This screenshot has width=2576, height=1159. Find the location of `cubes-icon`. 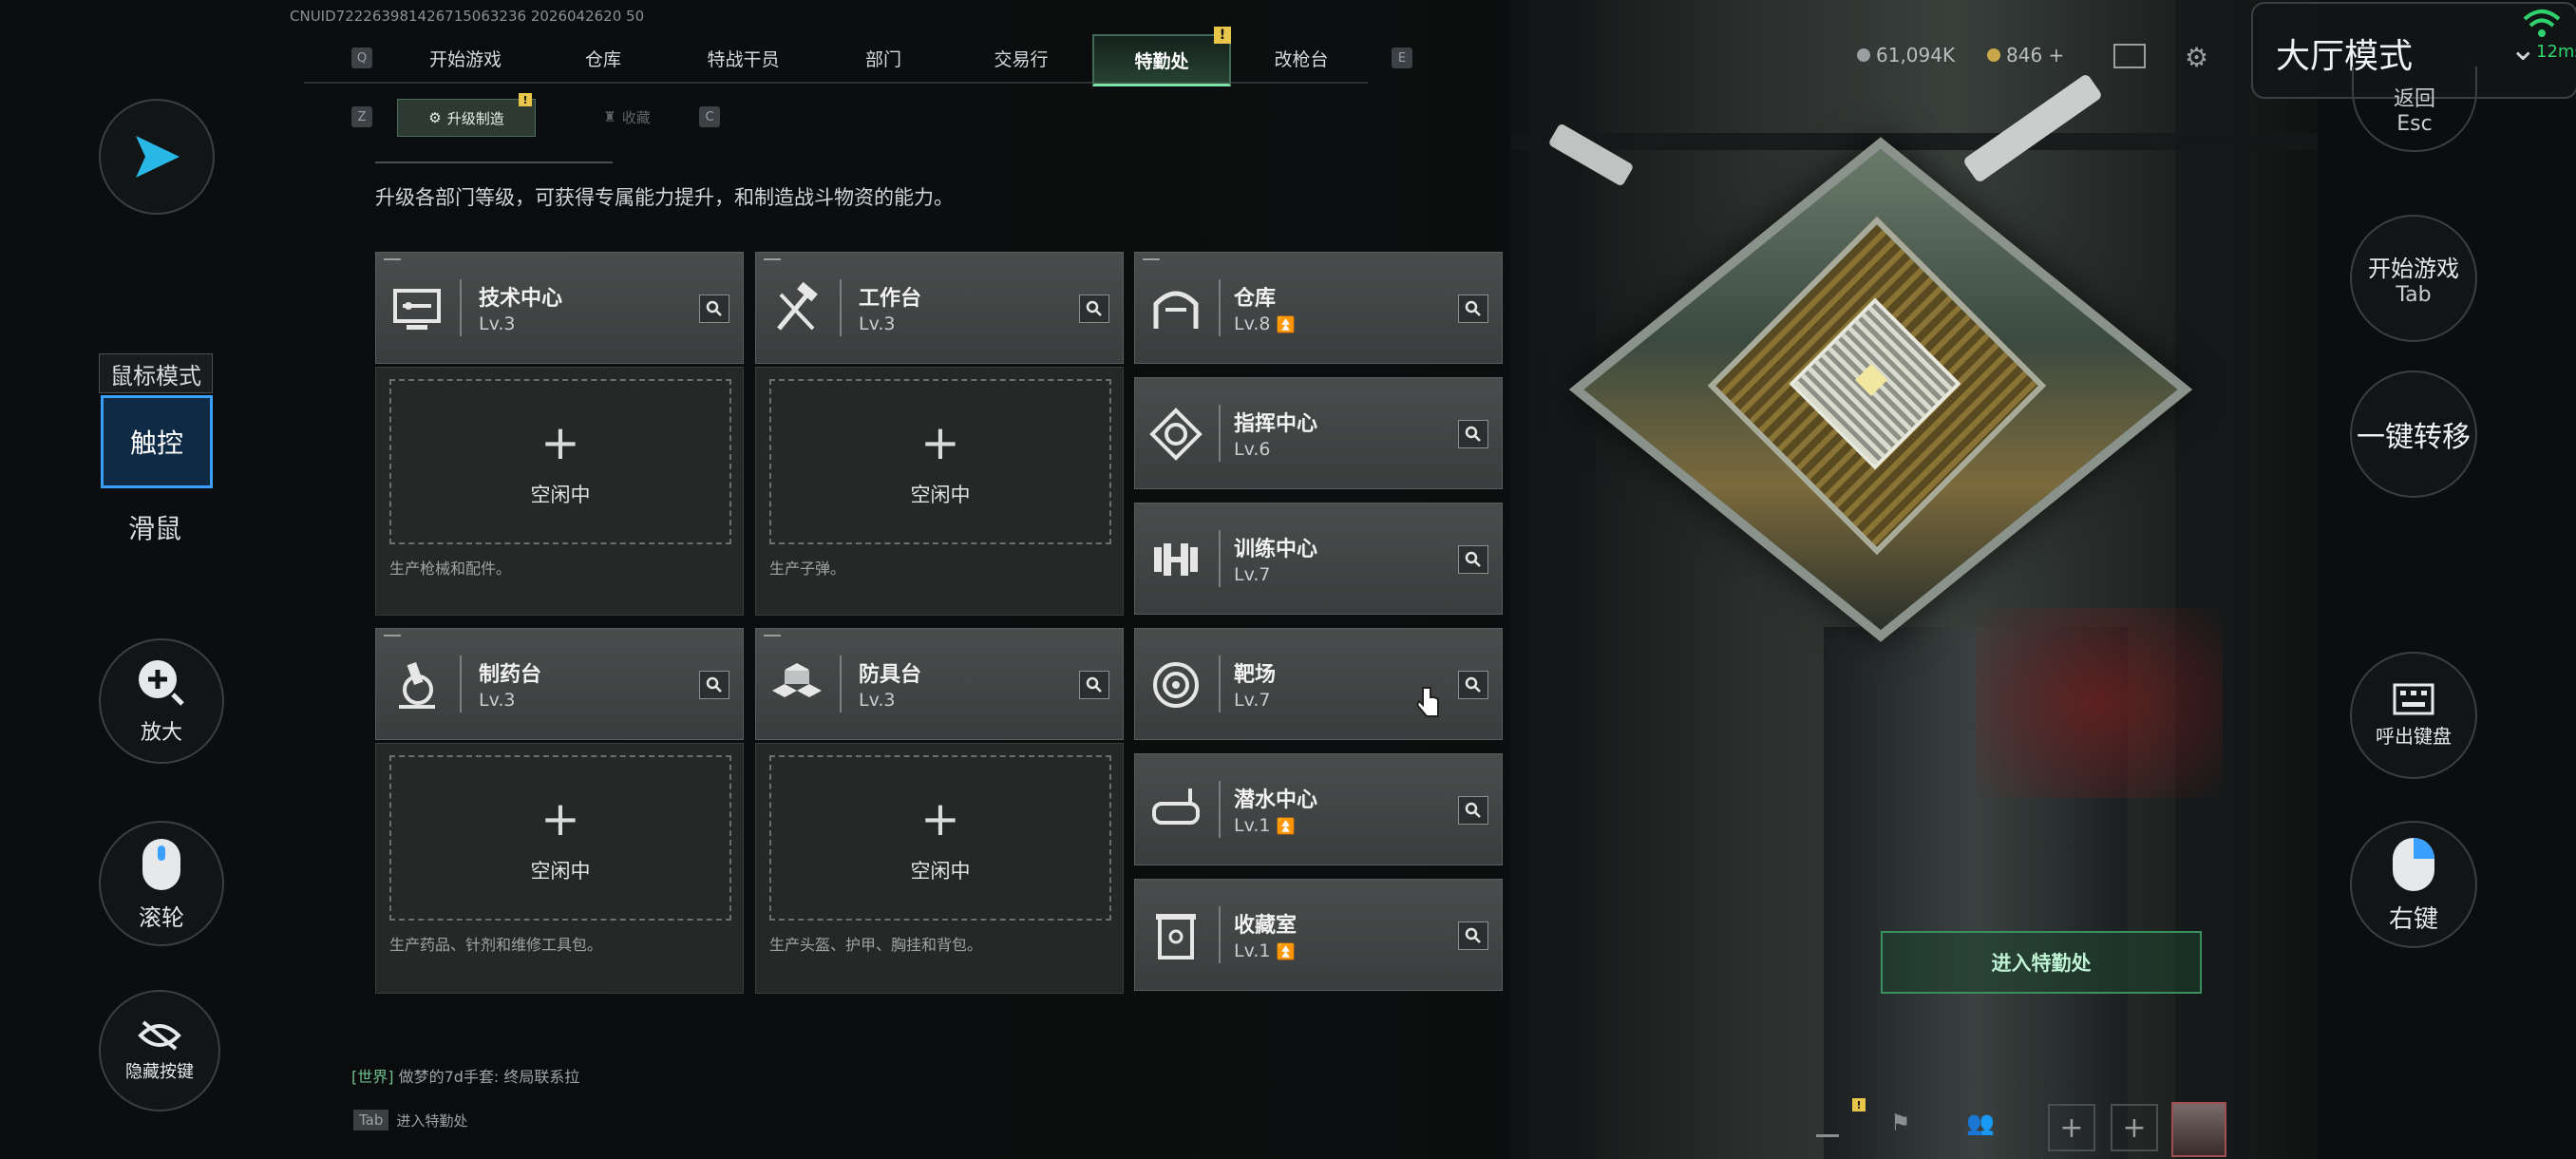

cubes-icon is located at coordinates (797, 680).